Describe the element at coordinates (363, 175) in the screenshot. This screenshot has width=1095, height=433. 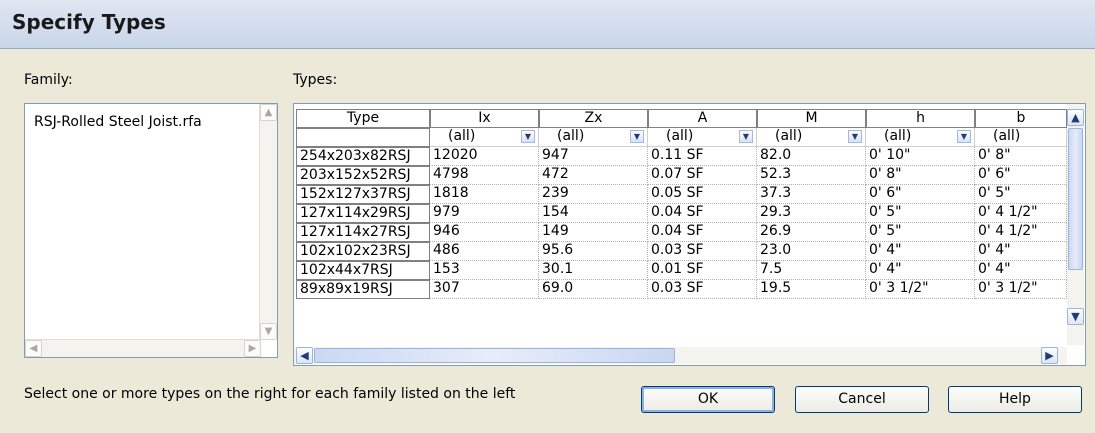
I see `row-header: 203x152x52RSJ` at that location.